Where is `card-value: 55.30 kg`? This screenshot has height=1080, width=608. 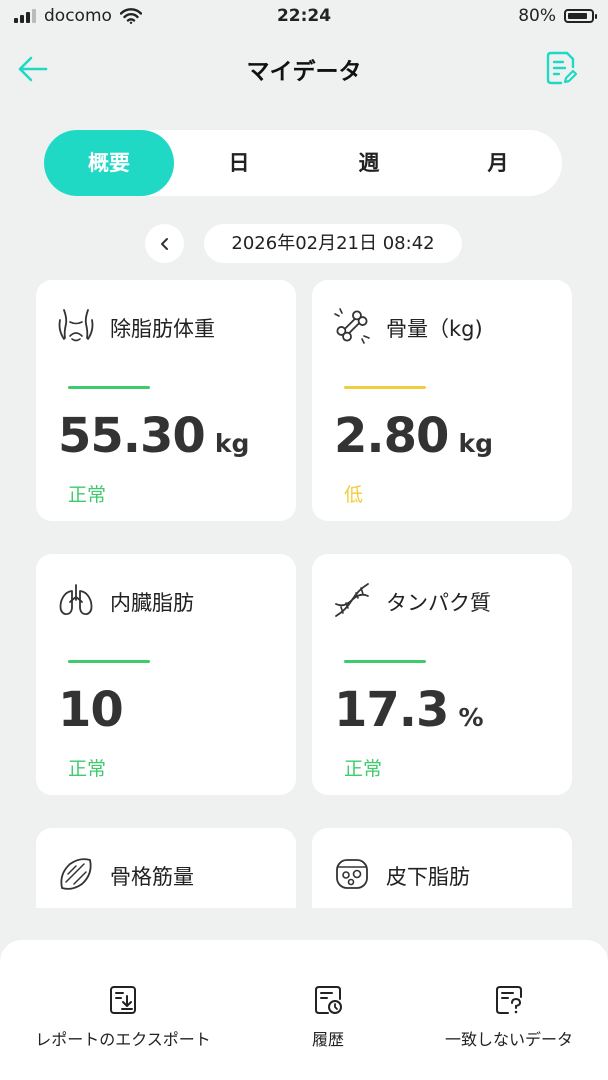
card-value: 55.30 kg is located at coordinates (154, 436).